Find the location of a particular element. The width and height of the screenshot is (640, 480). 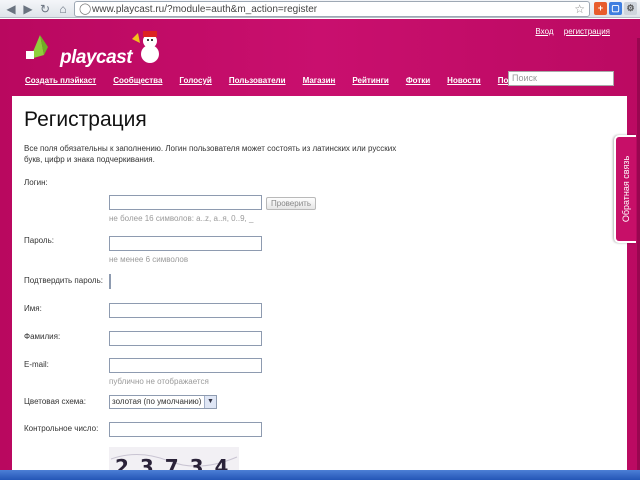

email-label: E-mail: is located at coordinates (36, 364).